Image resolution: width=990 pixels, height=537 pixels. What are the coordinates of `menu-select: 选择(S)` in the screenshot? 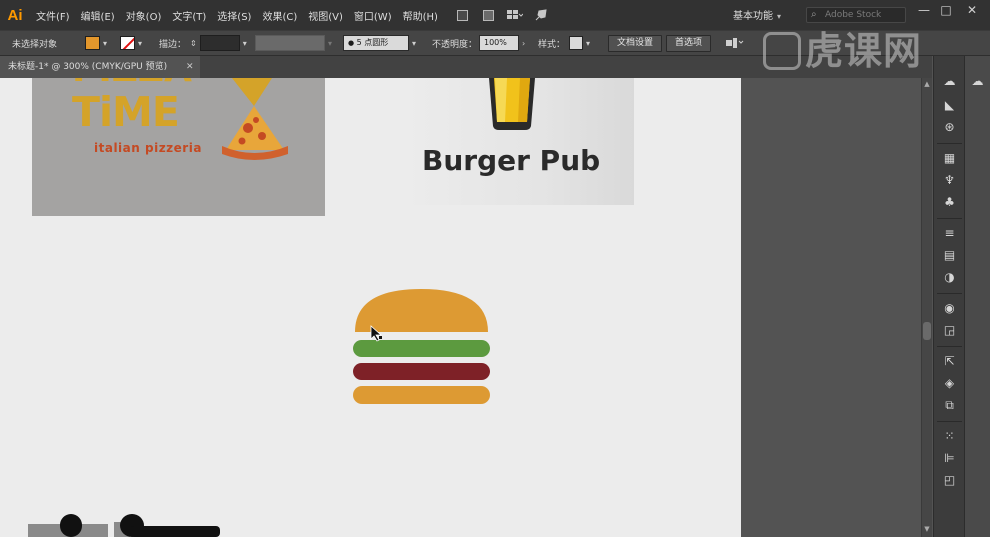 It's located at (234, 15).